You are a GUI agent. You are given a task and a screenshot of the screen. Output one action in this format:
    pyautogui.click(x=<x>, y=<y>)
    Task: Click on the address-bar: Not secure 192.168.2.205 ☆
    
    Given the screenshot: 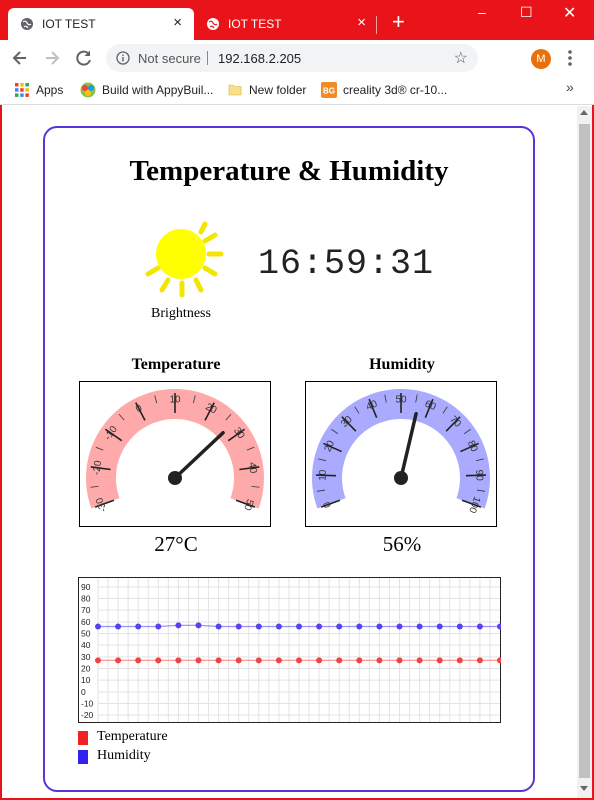 What is the action you would take?
    pyautogui.click(x=292, y=58)
    